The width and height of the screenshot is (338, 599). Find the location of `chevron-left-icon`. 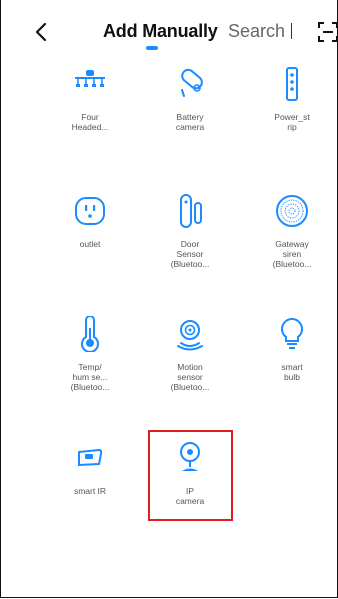

chevron-left-icon is located at coordinates (42, 32).